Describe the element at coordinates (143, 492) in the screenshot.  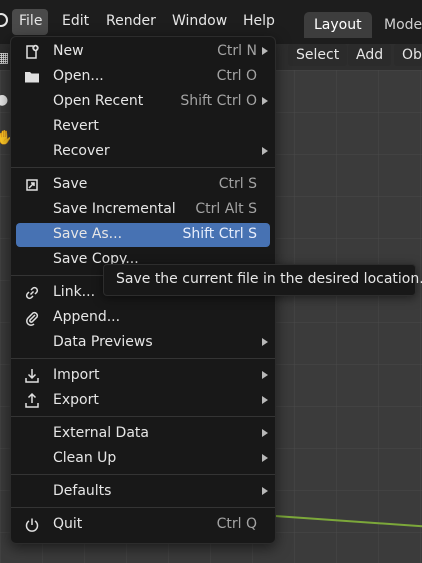
I see `menu-item-defaults: Defaults` at that location.